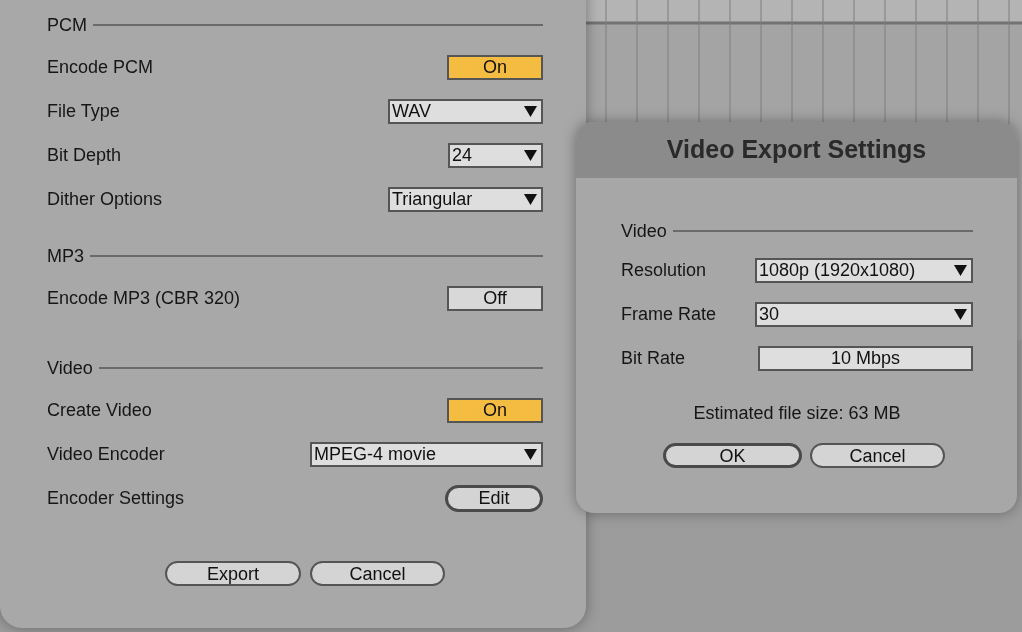  I want to click on section-title: MP3, so click(65, 256).